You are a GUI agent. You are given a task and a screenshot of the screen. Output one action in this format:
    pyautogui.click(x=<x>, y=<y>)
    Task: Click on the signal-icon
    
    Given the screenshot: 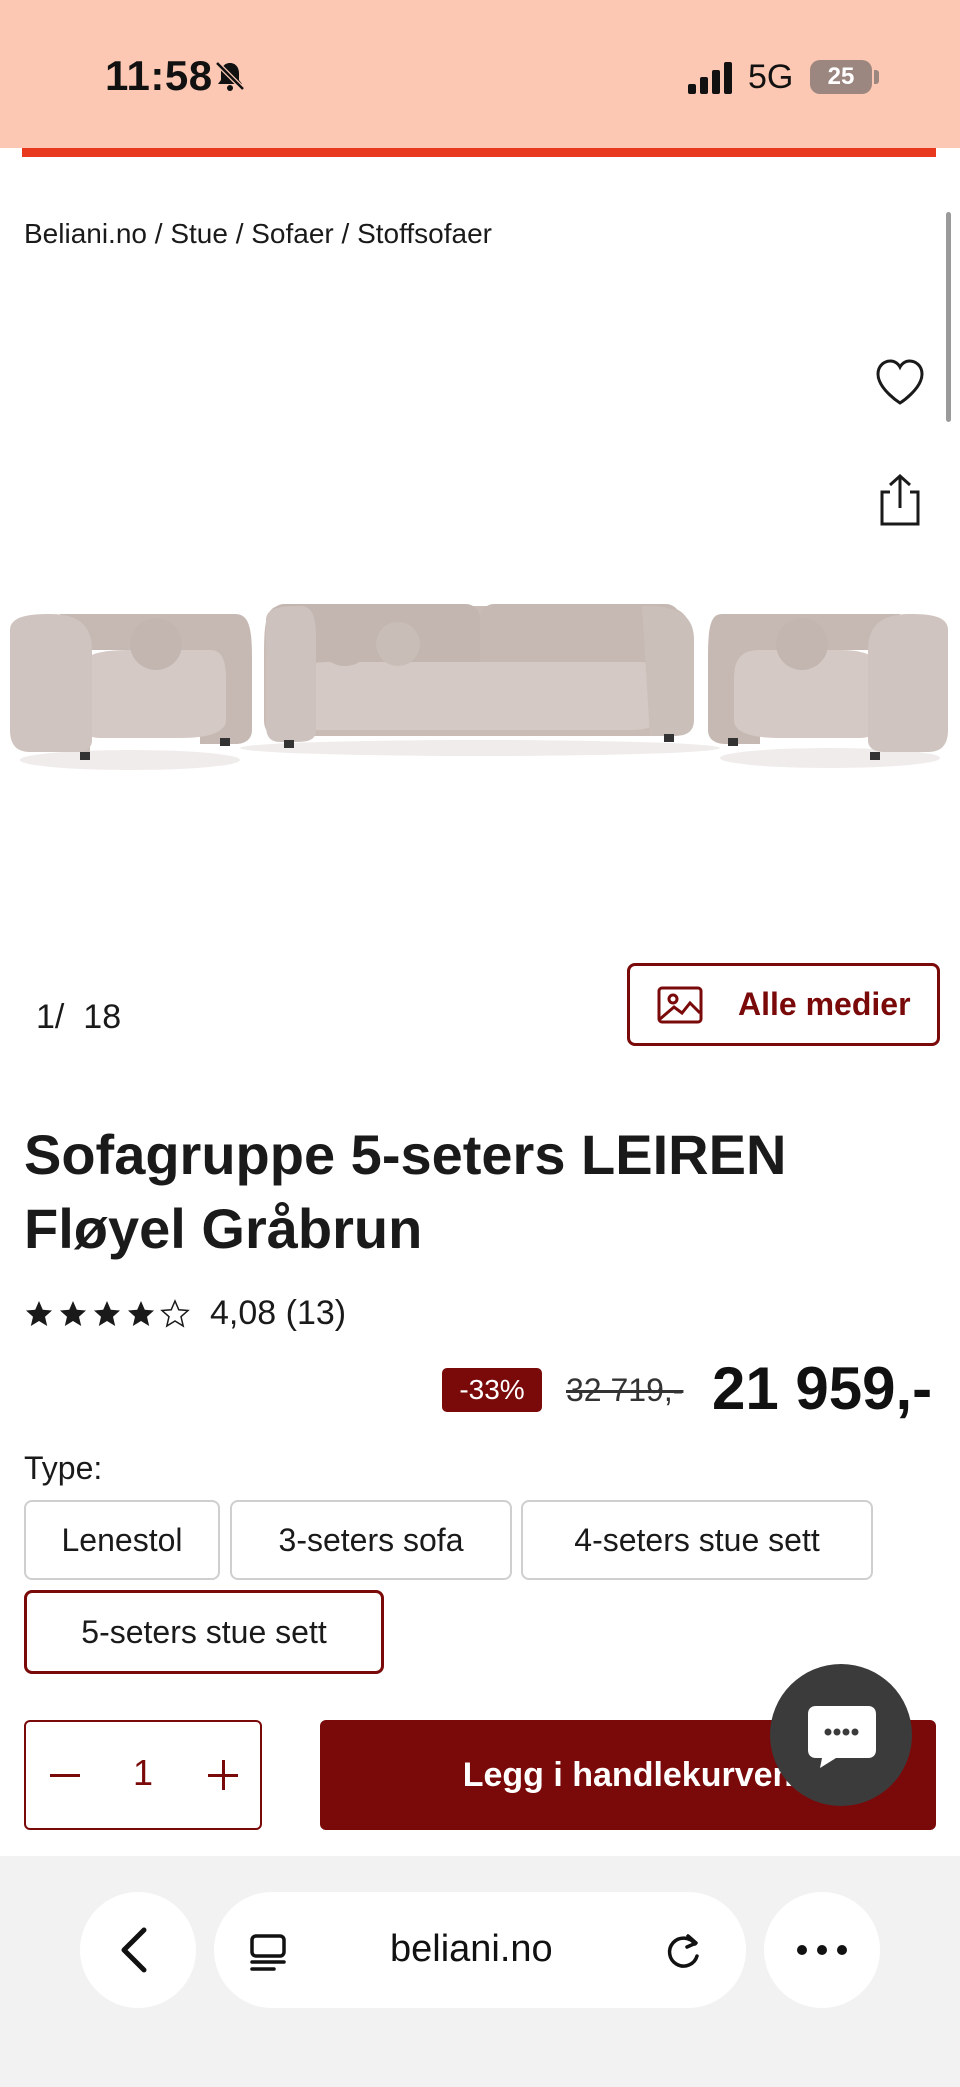 What is the action you would take?
    pyautogui.click(x=710, y=78)
    